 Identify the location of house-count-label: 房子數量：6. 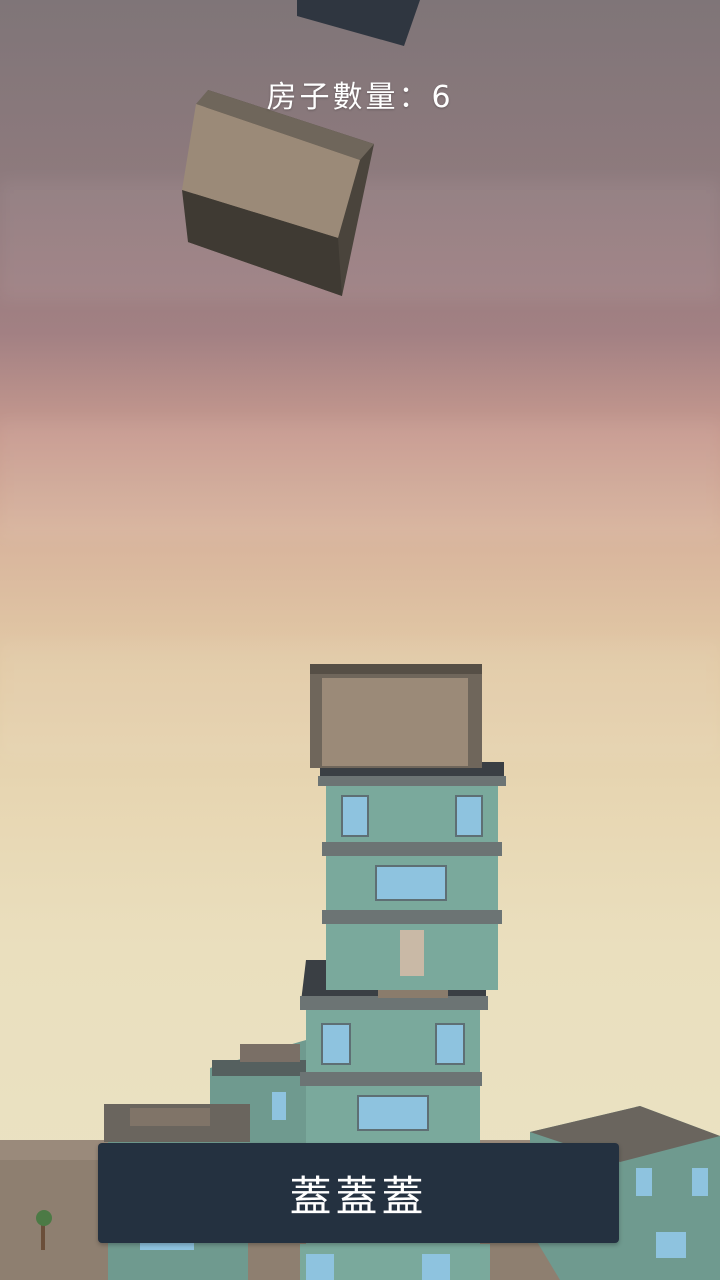
(360, 97).